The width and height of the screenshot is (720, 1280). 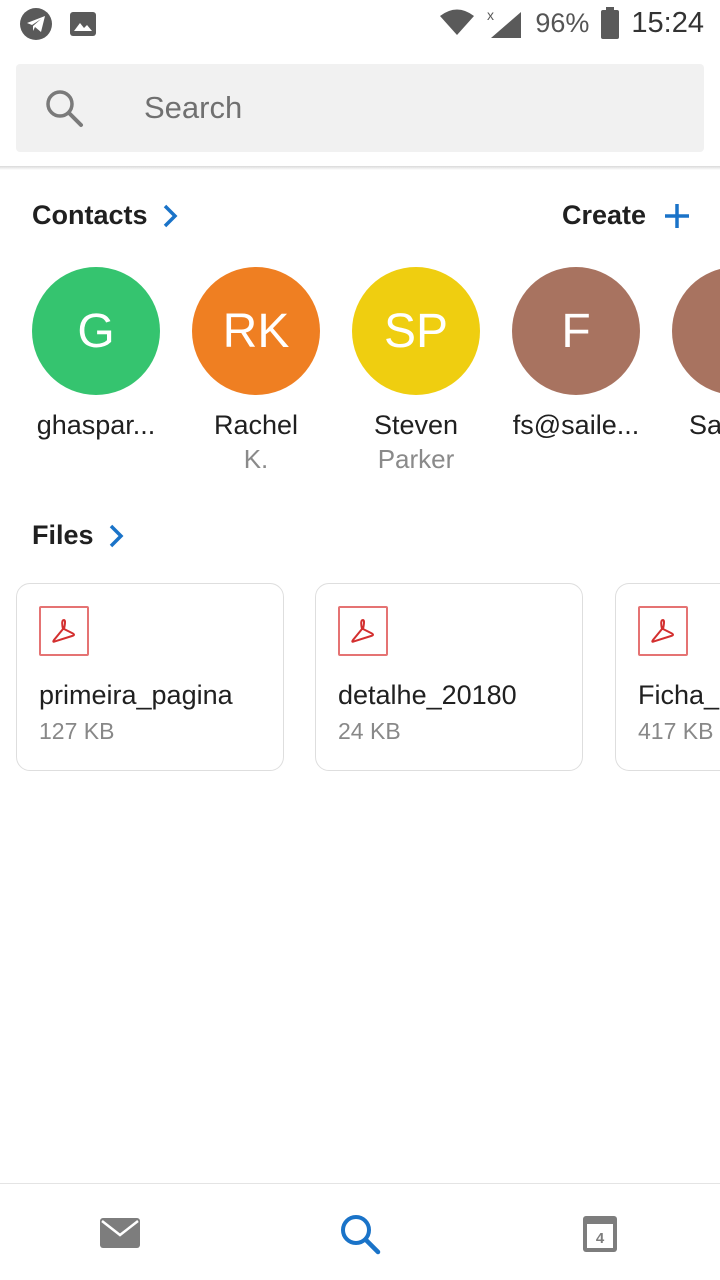 I want to click on create-contact-button: Create, so click(x=626, y=215).